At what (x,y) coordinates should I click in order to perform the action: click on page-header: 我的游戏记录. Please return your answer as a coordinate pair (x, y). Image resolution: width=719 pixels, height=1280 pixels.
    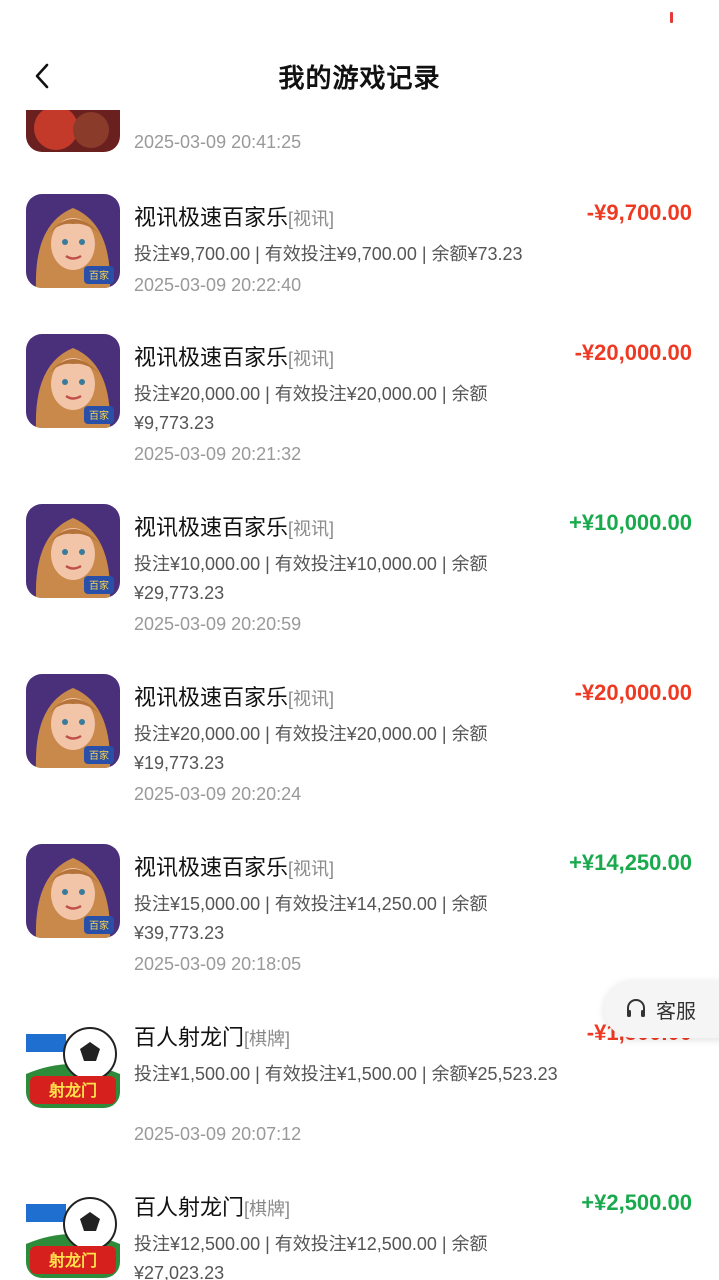
    Looking at the image, I should click on (359, 75).